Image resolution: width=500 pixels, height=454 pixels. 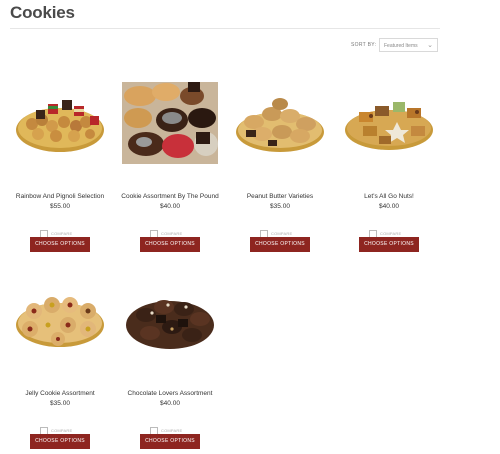 I want to click on product-name: Rainbow And Pignoli Selection, so click(x=60, y=196).